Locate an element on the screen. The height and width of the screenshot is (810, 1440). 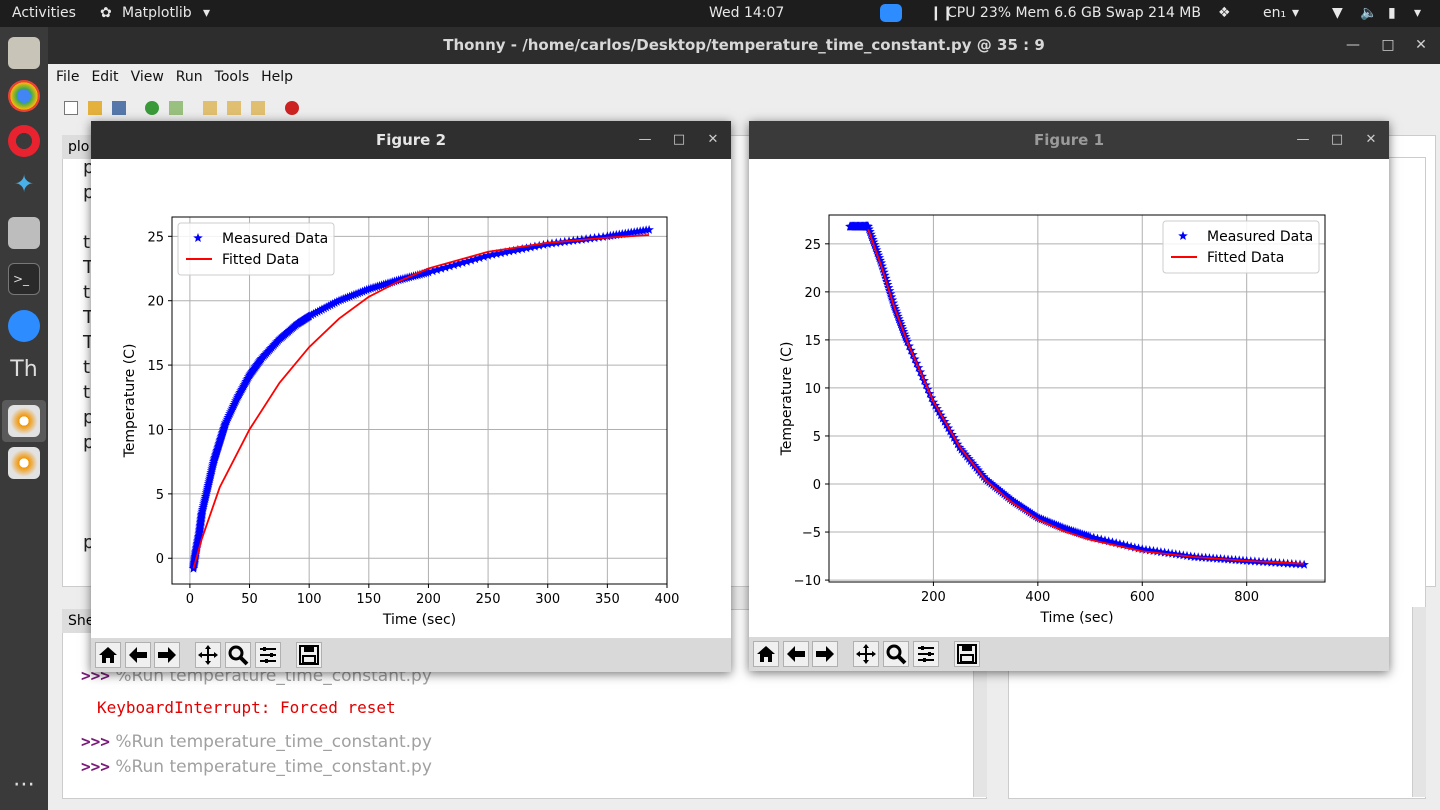
x-tick-label: 350 is located at coordinates (607, 599).